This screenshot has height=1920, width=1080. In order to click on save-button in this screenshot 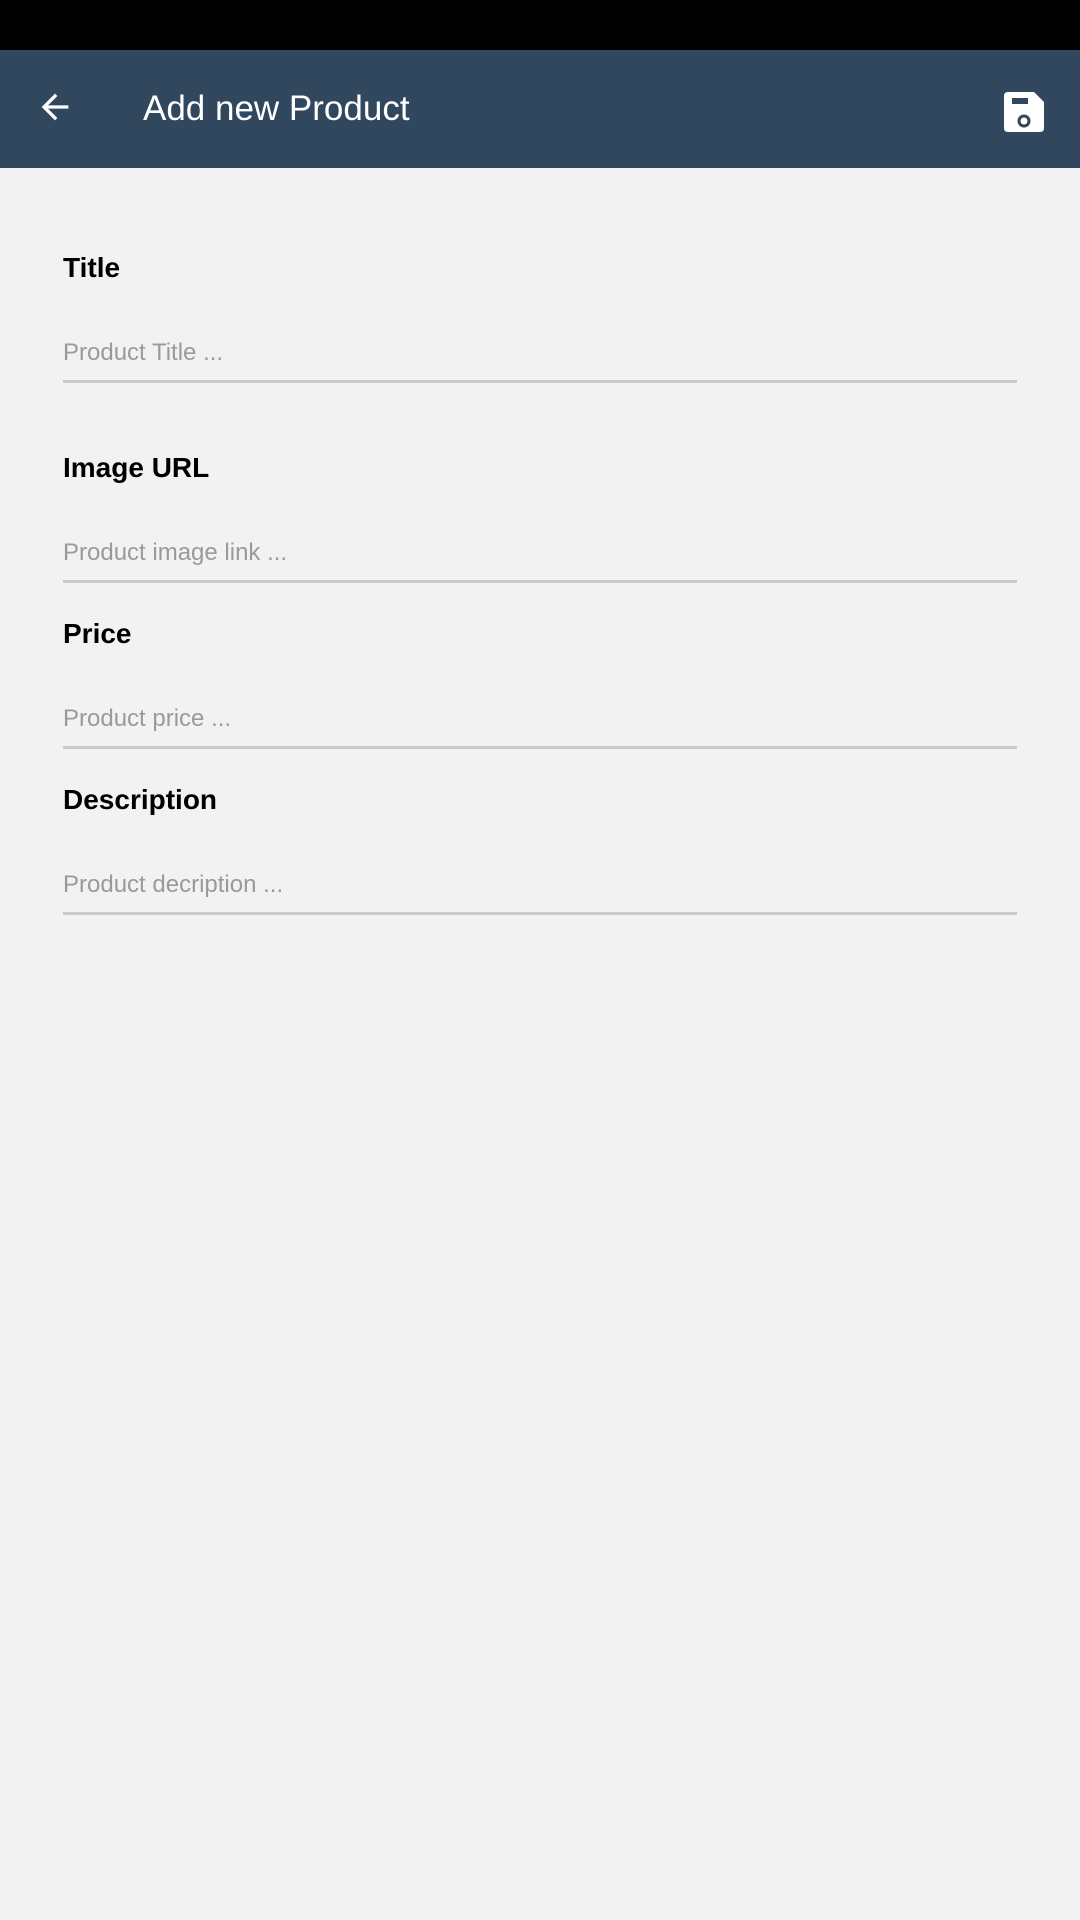, I will do `click(1024, 112)`.